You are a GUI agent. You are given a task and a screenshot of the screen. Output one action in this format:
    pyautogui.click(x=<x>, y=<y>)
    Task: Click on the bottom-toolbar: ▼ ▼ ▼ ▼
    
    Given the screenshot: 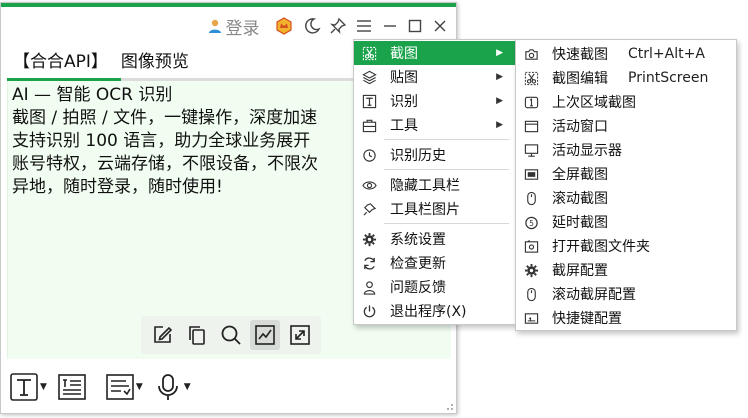 What is the action you would take?
    pyautogui.click(x=103, y=387)
    